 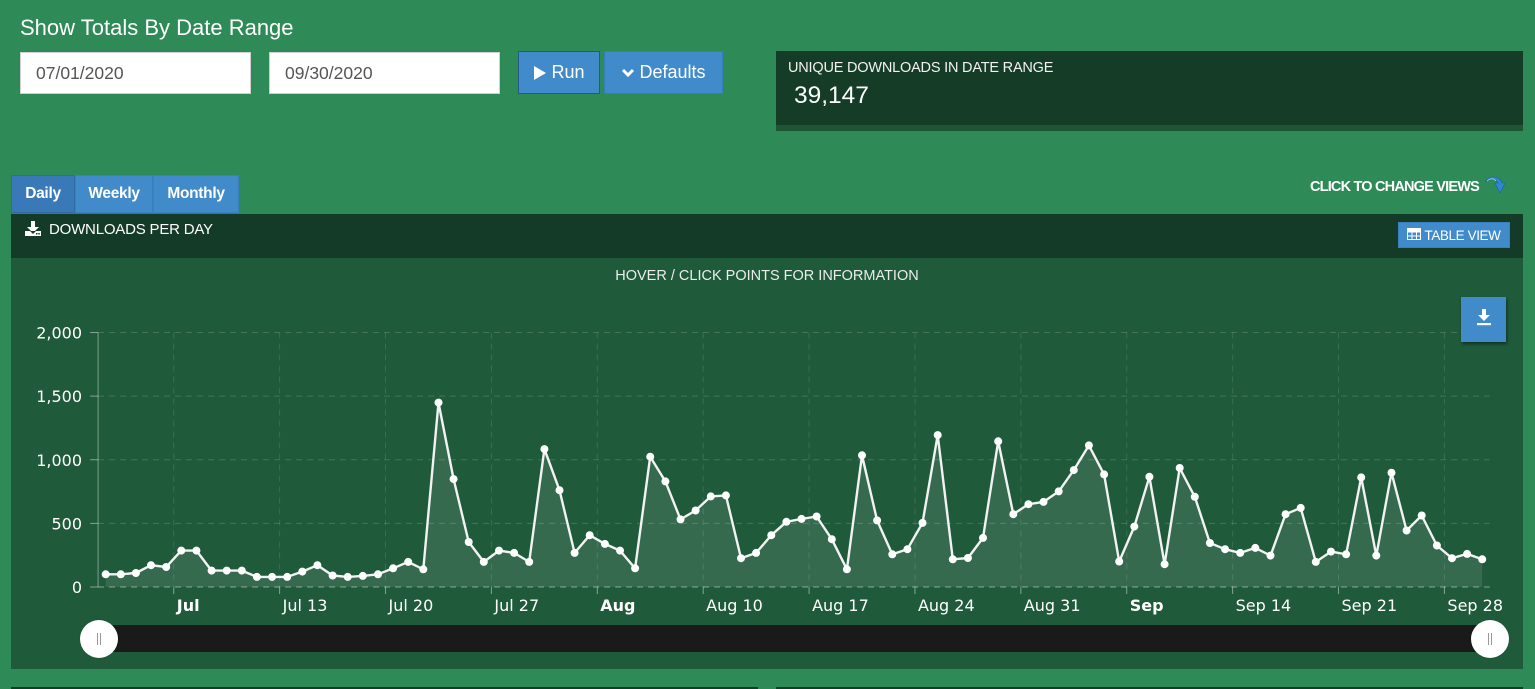 I want to click on x-tick-label: Sep 14, so click(x=1264, y=605).